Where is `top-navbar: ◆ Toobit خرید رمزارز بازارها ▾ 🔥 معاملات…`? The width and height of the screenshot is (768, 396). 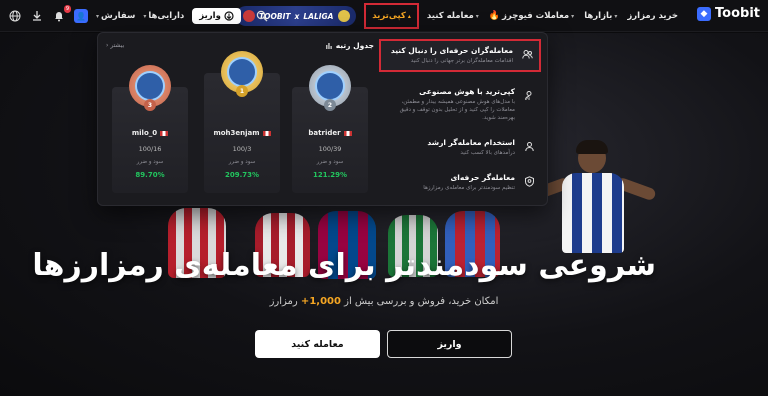
top-navbar: ◆ Toobit خرید رمزارز بازارها ▾ 🔥 معاملات… is located at coordinates (384, 16).